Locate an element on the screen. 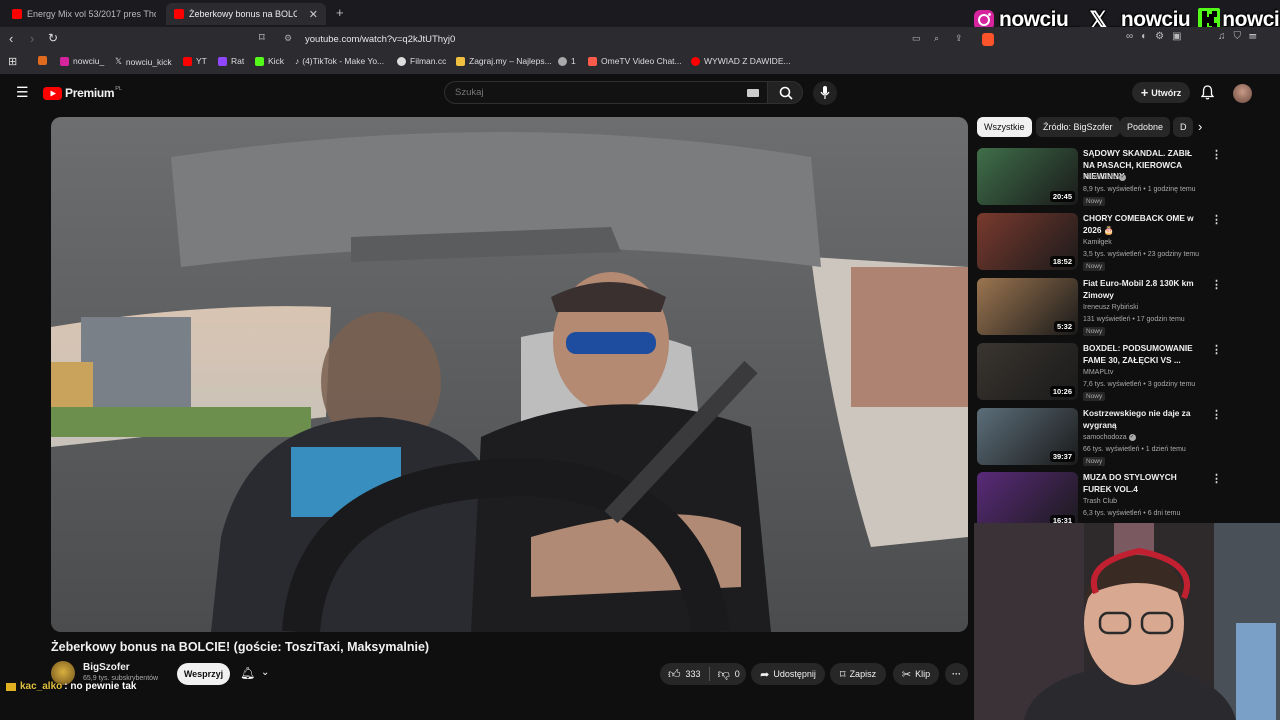  site-info-icon: ⚙ is located at coordinates (288, 38).